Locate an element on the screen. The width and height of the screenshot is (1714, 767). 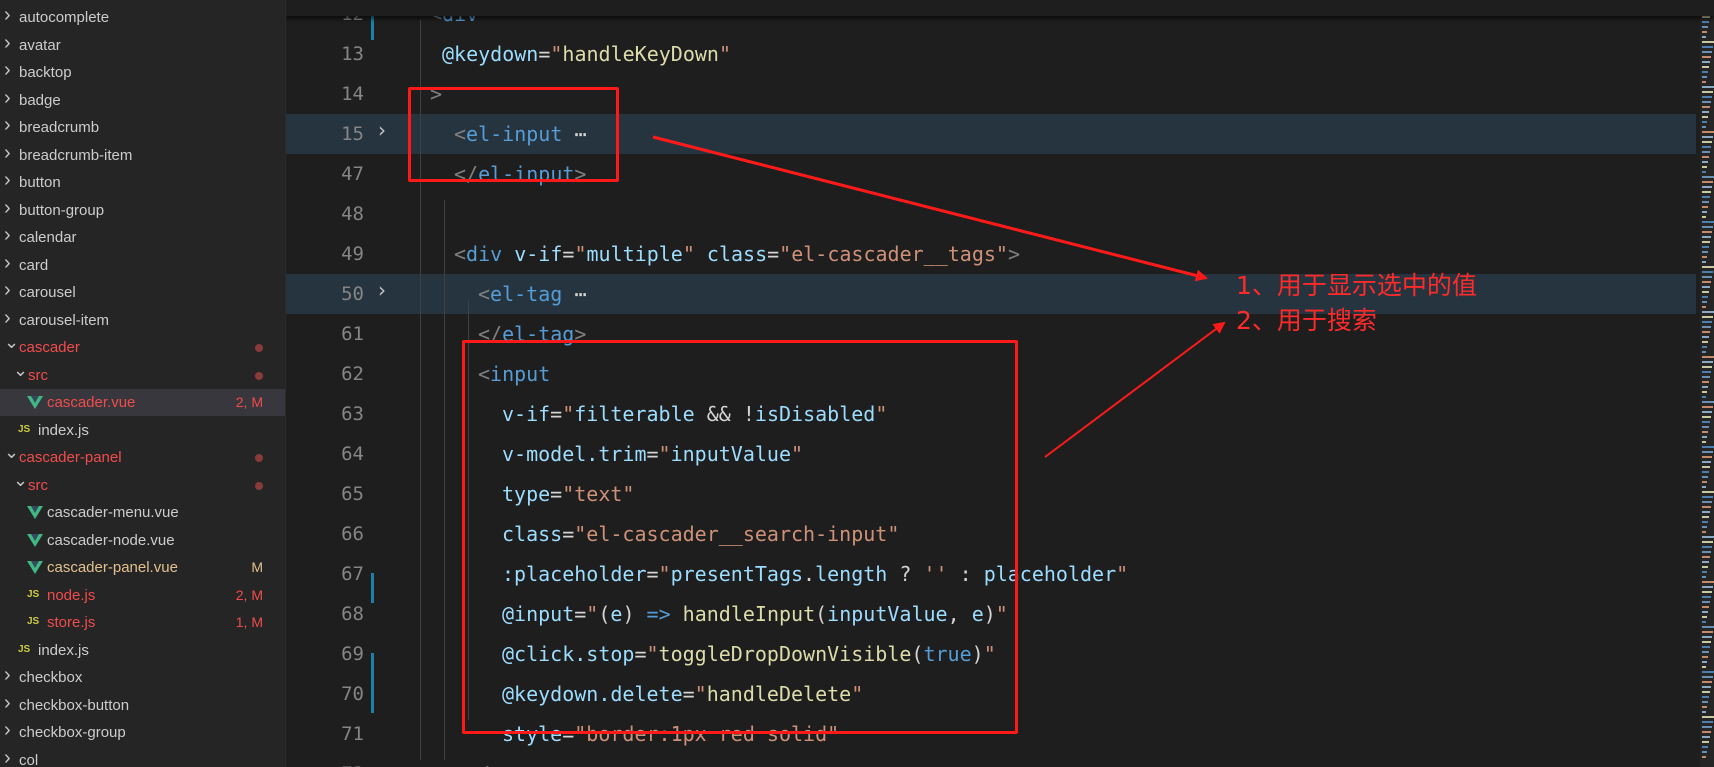
arrow-to-input is located at coordinates (1135, 389).